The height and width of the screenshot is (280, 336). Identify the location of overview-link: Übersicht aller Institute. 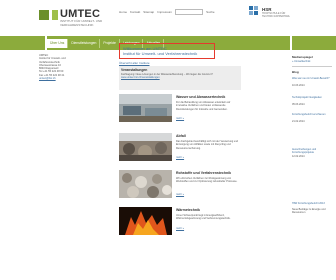
(134, 63).